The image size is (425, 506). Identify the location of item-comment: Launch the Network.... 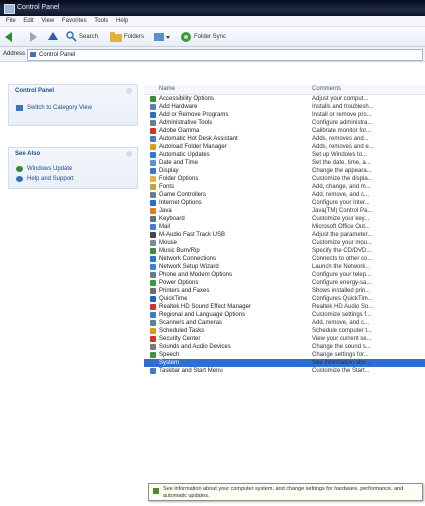
(341, 267).